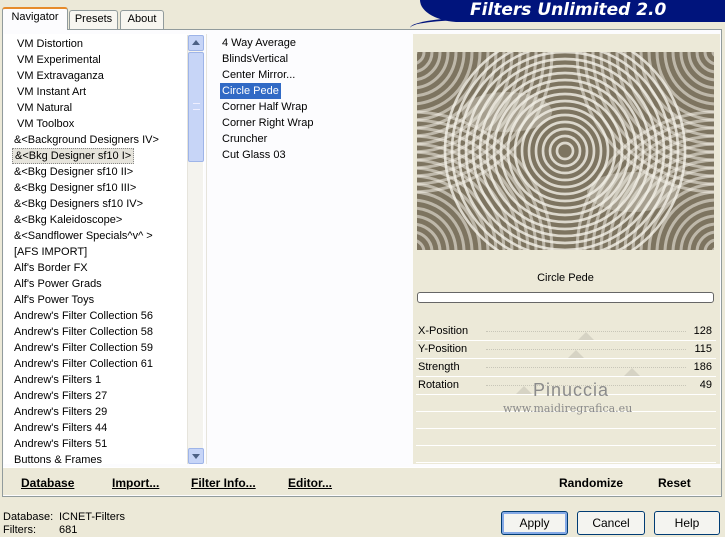 Image resolution: width=725 pixels, height=537 pixels. Describe the element at coordinates (566, 332) in the screenshot. I see `param-row: X-Position 128` at that location.